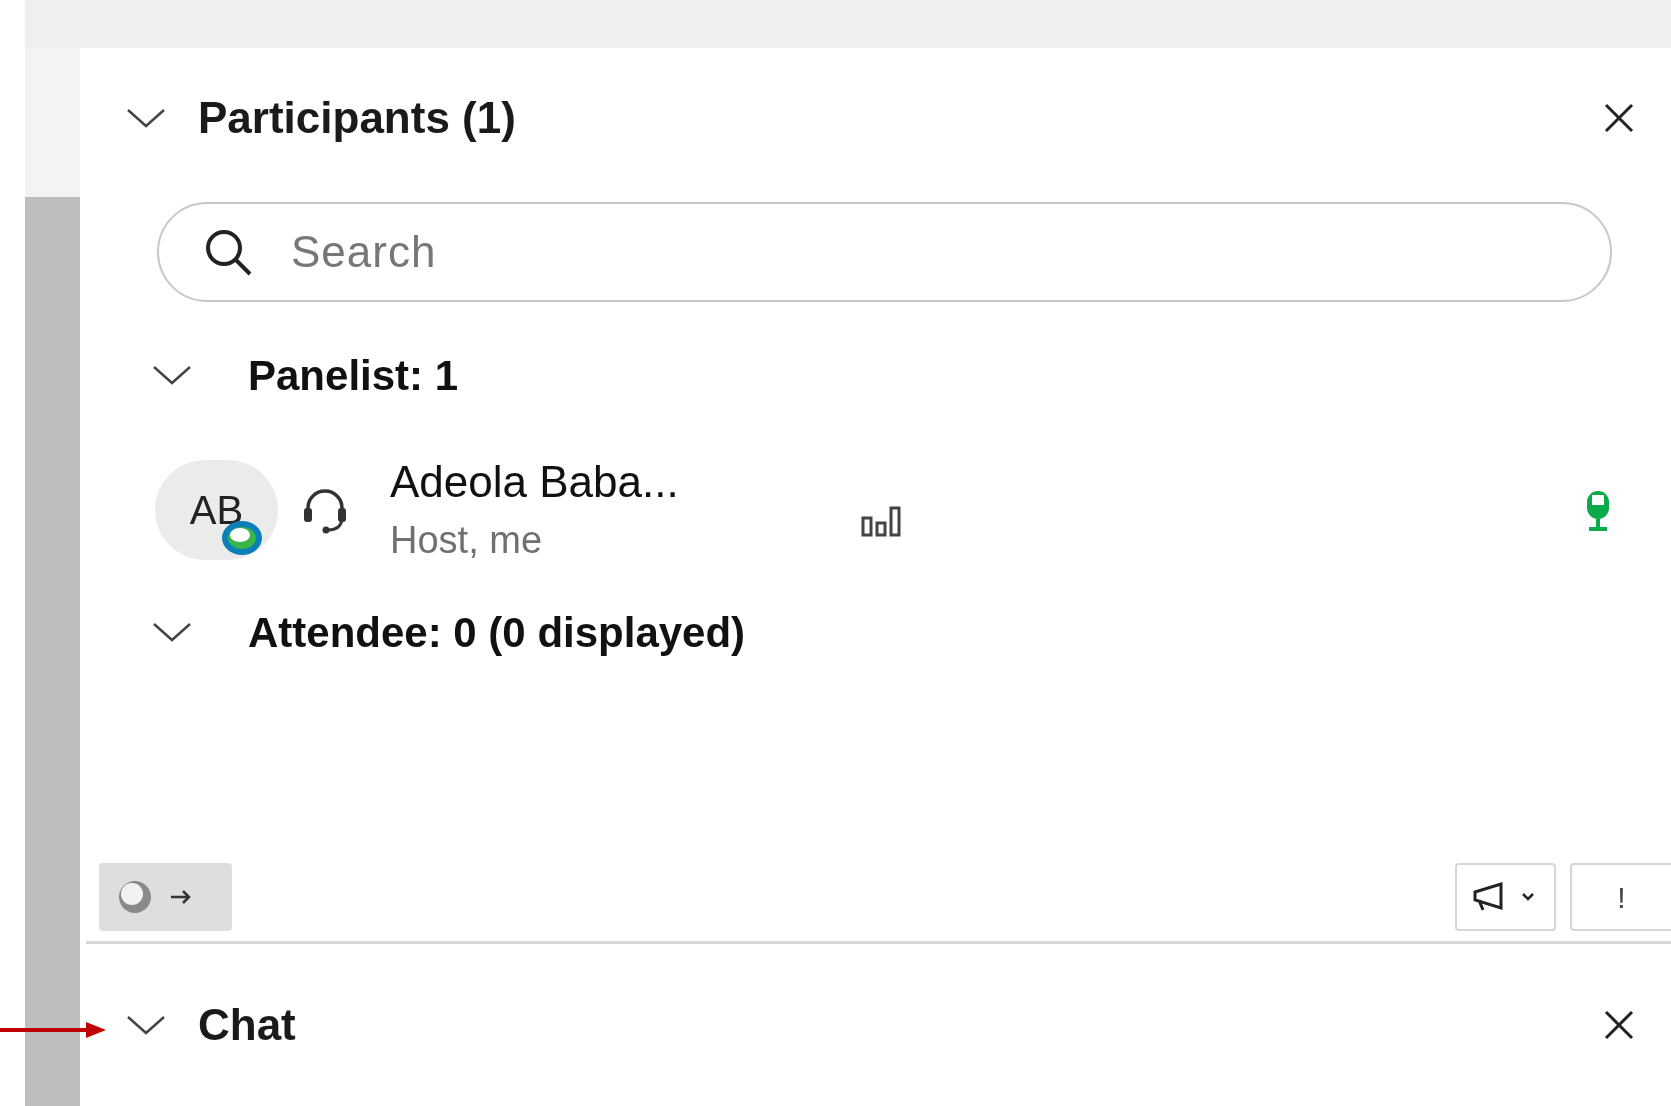 The width and height of the screenshot is (1671, 1106). Describe the element at coordinates (1620, 897) in the screenshot. I see `alert-button: !` at that location.